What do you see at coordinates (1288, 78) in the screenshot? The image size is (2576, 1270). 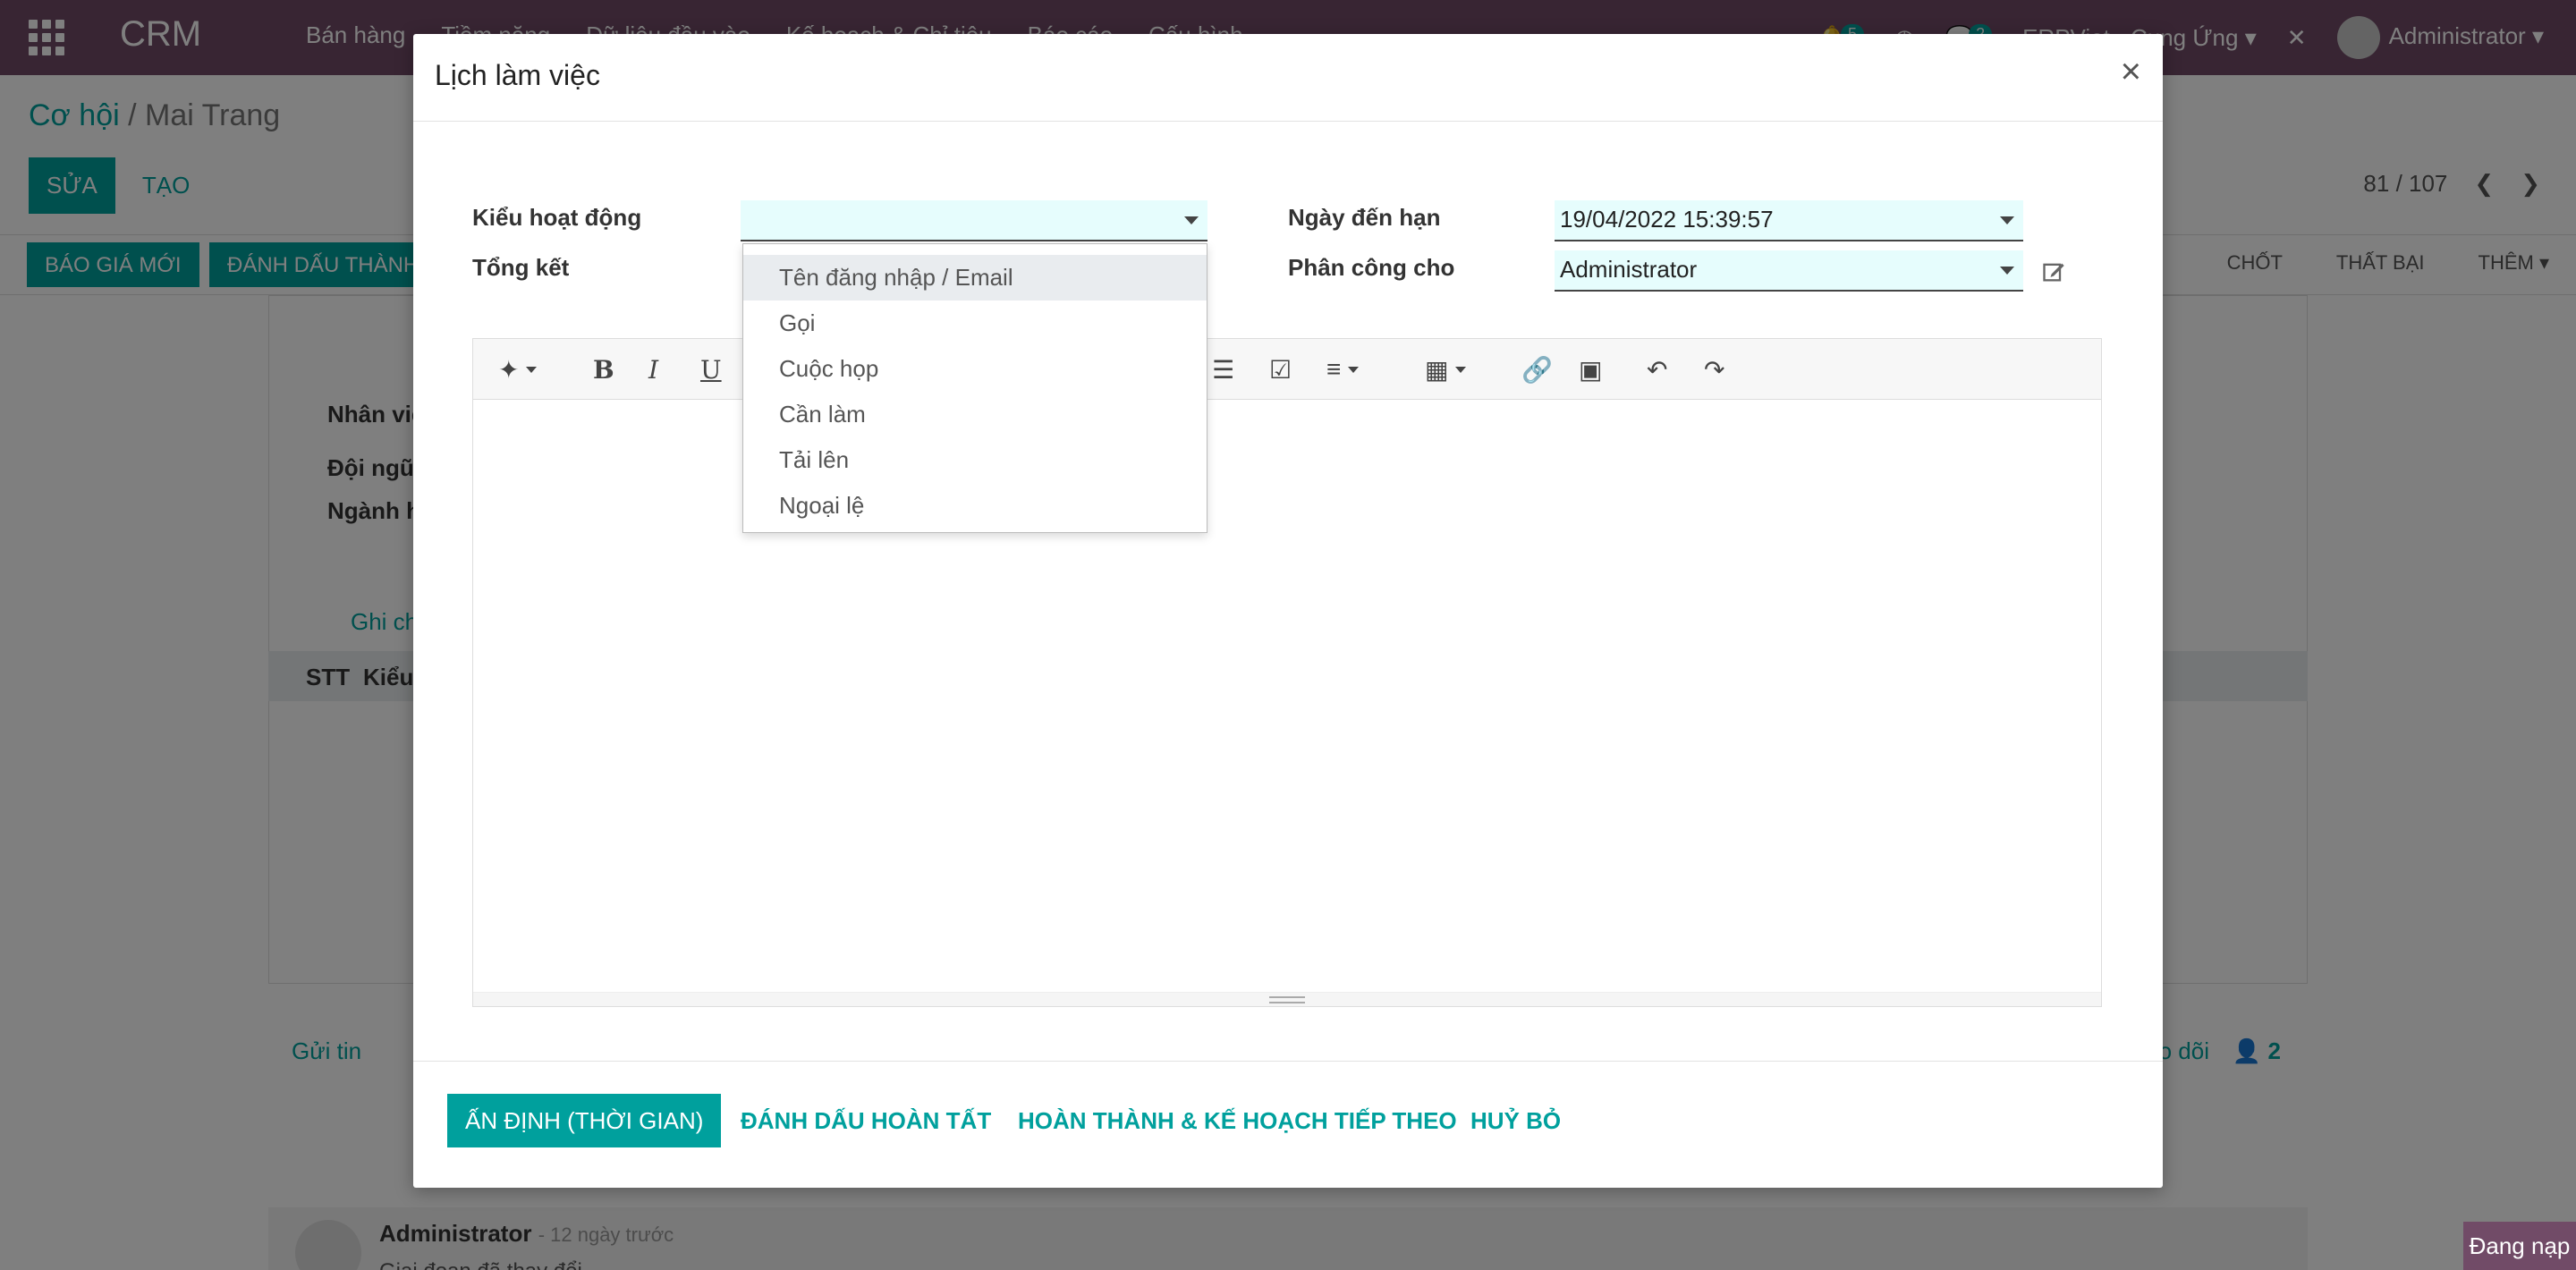 I see `modal-header: Lịch làm việc ×` at bounding box center [1288, 78].